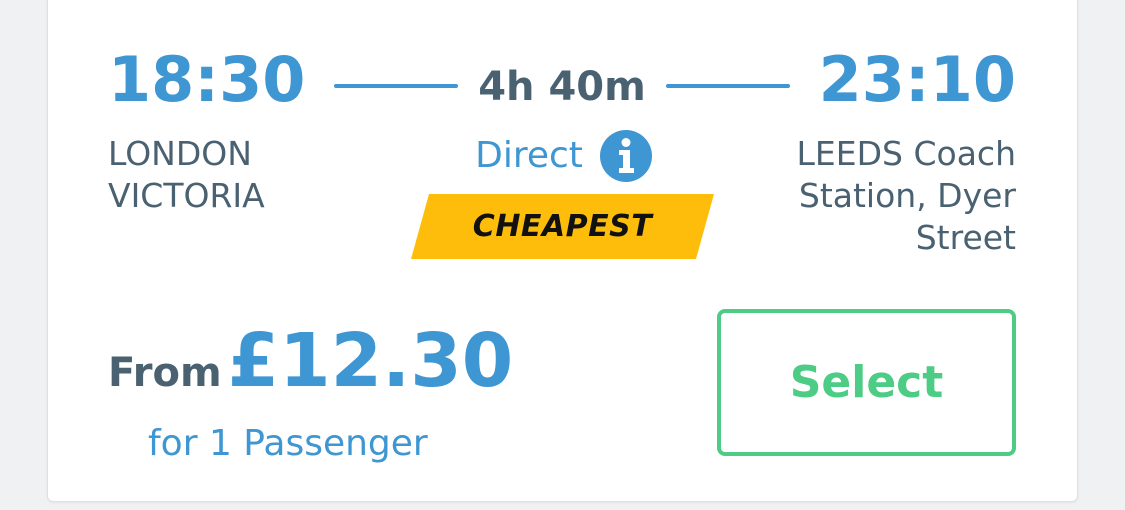  Describe the element at coordinates (288, 443) in the screenshot. I see `passenger-count: for 1 Passenger` at that location.